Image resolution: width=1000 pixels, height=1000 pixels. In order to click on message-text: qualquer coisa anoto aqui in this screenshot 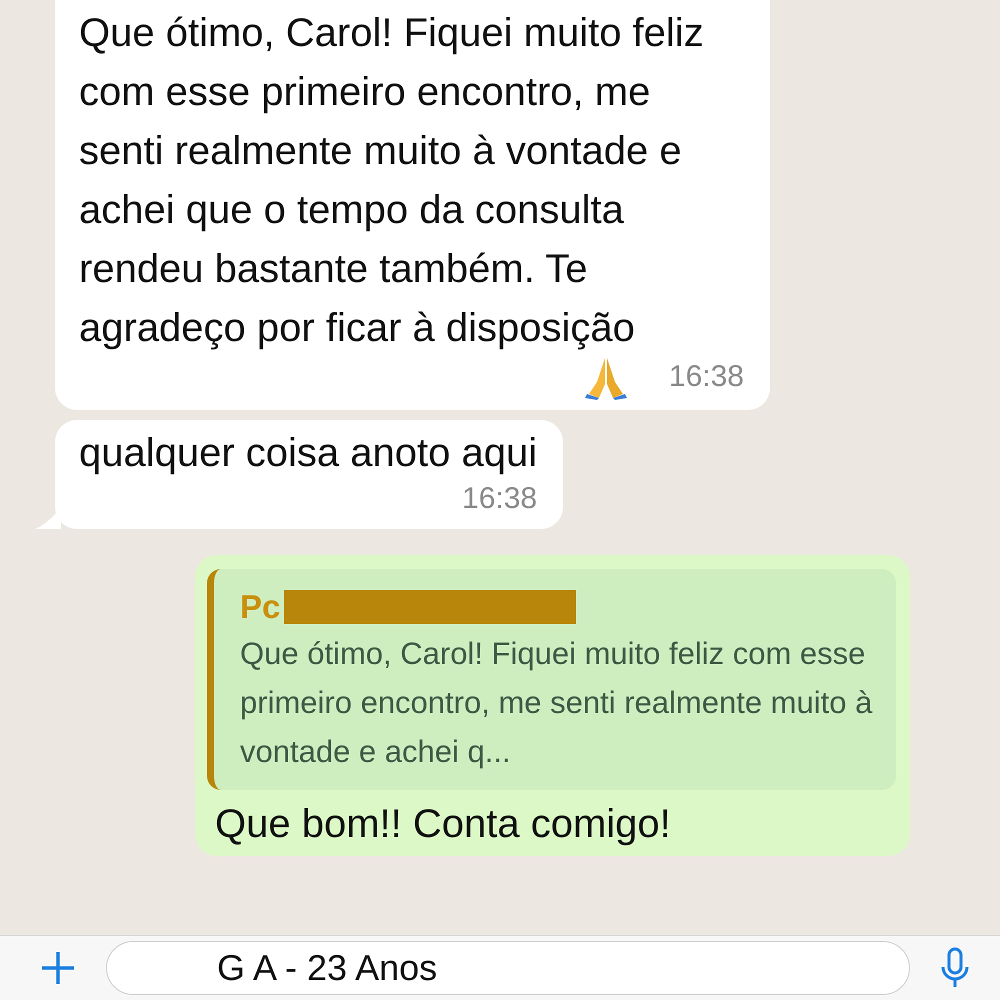, I will do `click(308, 453)`.